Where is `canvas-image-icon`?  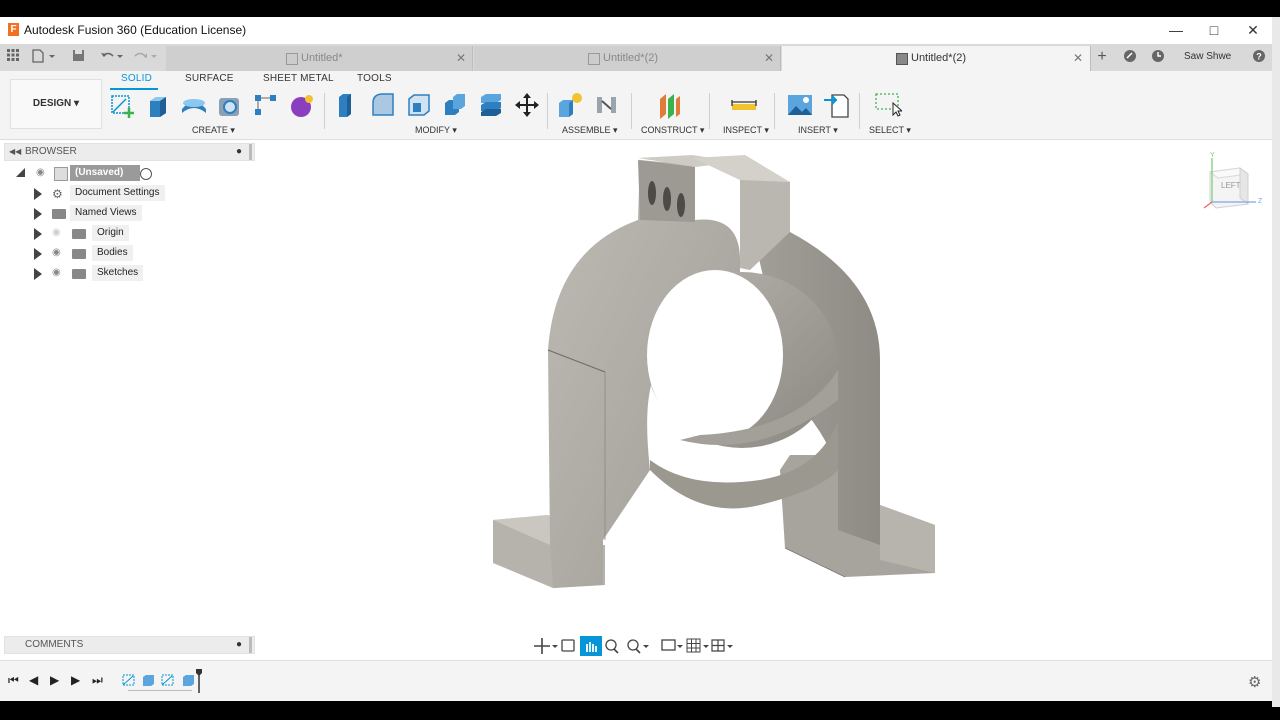 canvas-image-icon is located at coordinates (800, 105).